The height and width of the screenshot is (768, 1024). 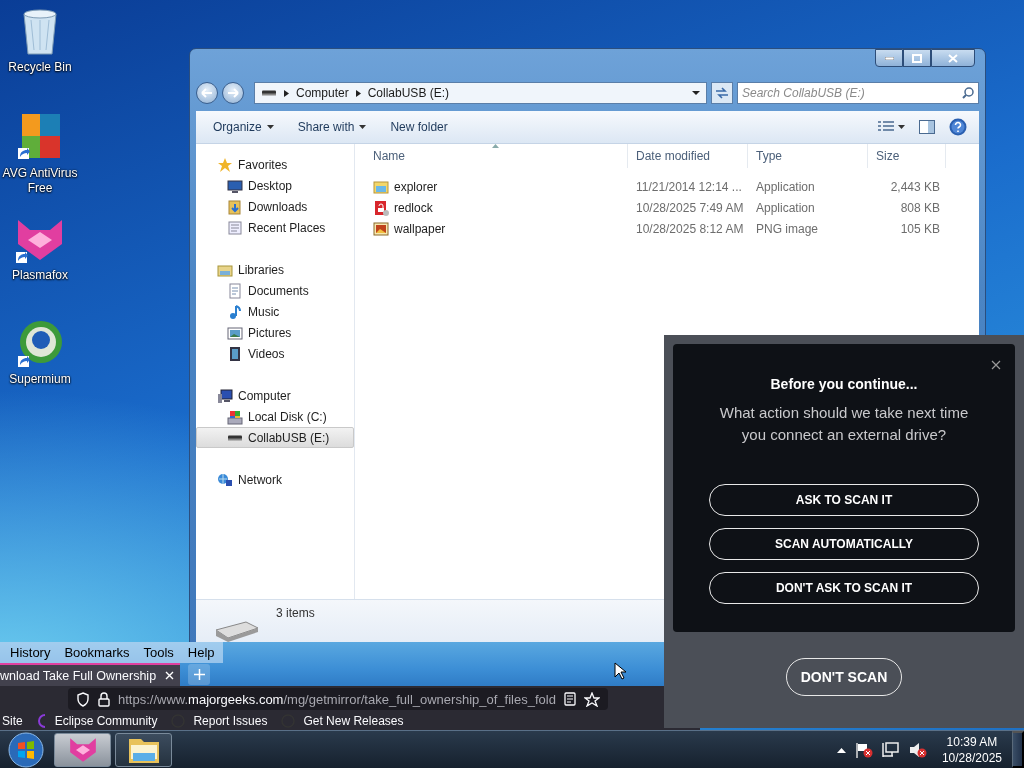 What do you see at coordinates (907, 156) in the screenshot?
I see `column-header: Size` at bounding box center [907, 156].